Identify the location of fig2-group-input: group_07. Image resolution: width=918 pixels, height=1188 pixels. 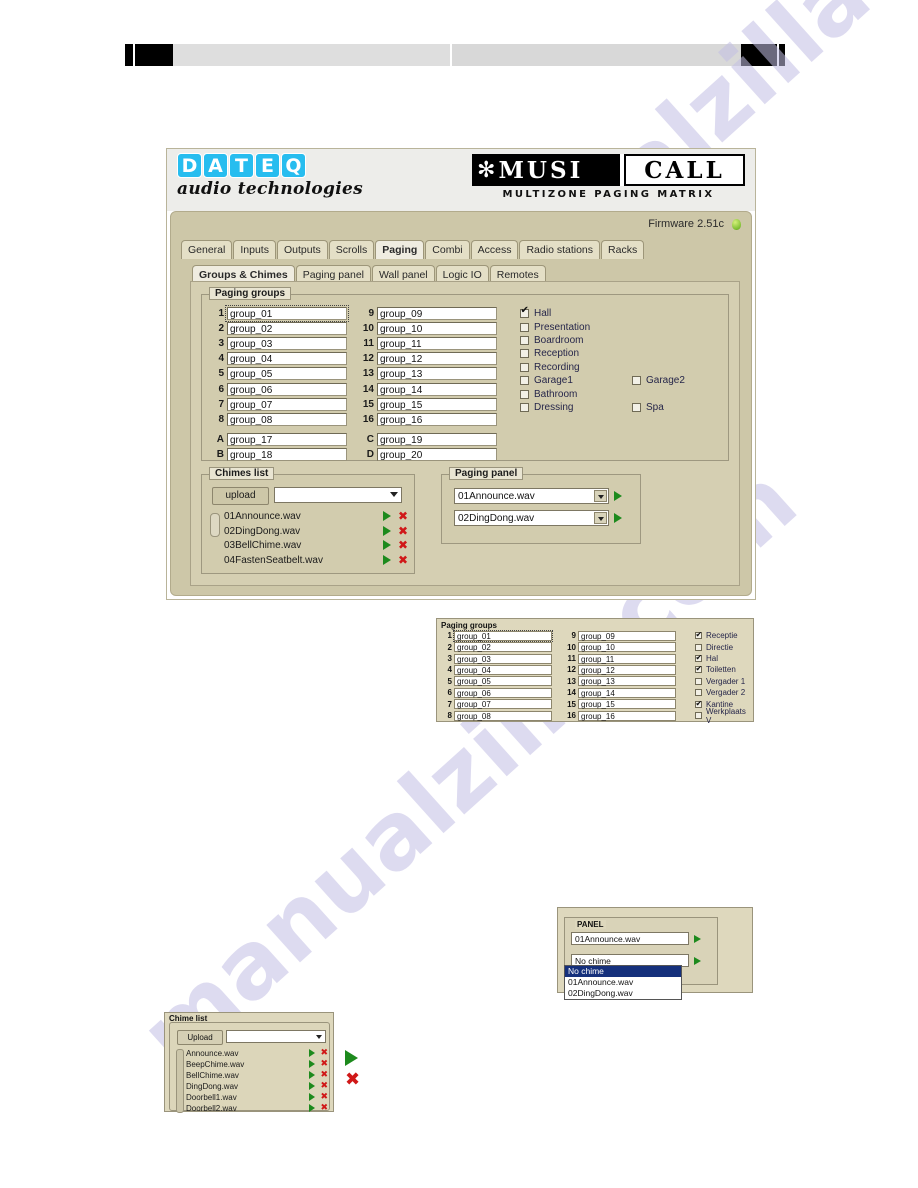
(503, 704).